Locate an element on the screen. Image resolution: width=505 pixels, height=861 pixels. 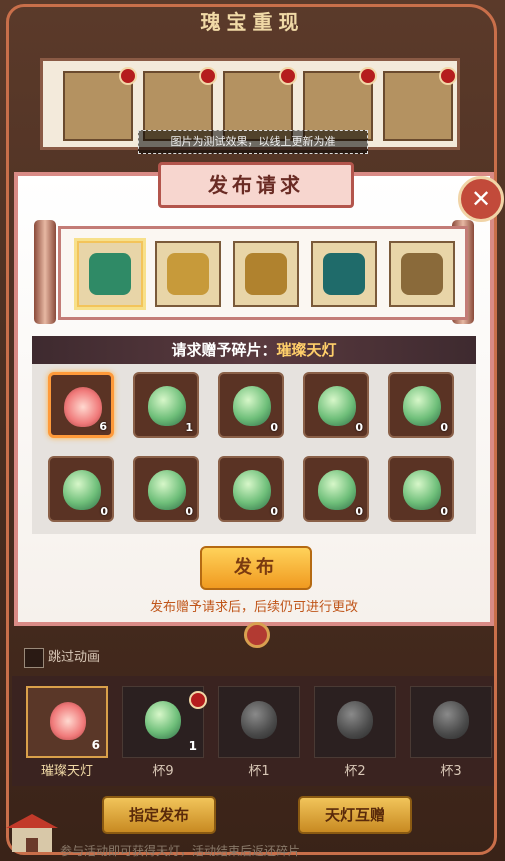
fragment-cell-7: 0 is located at coordinates (166, 489).